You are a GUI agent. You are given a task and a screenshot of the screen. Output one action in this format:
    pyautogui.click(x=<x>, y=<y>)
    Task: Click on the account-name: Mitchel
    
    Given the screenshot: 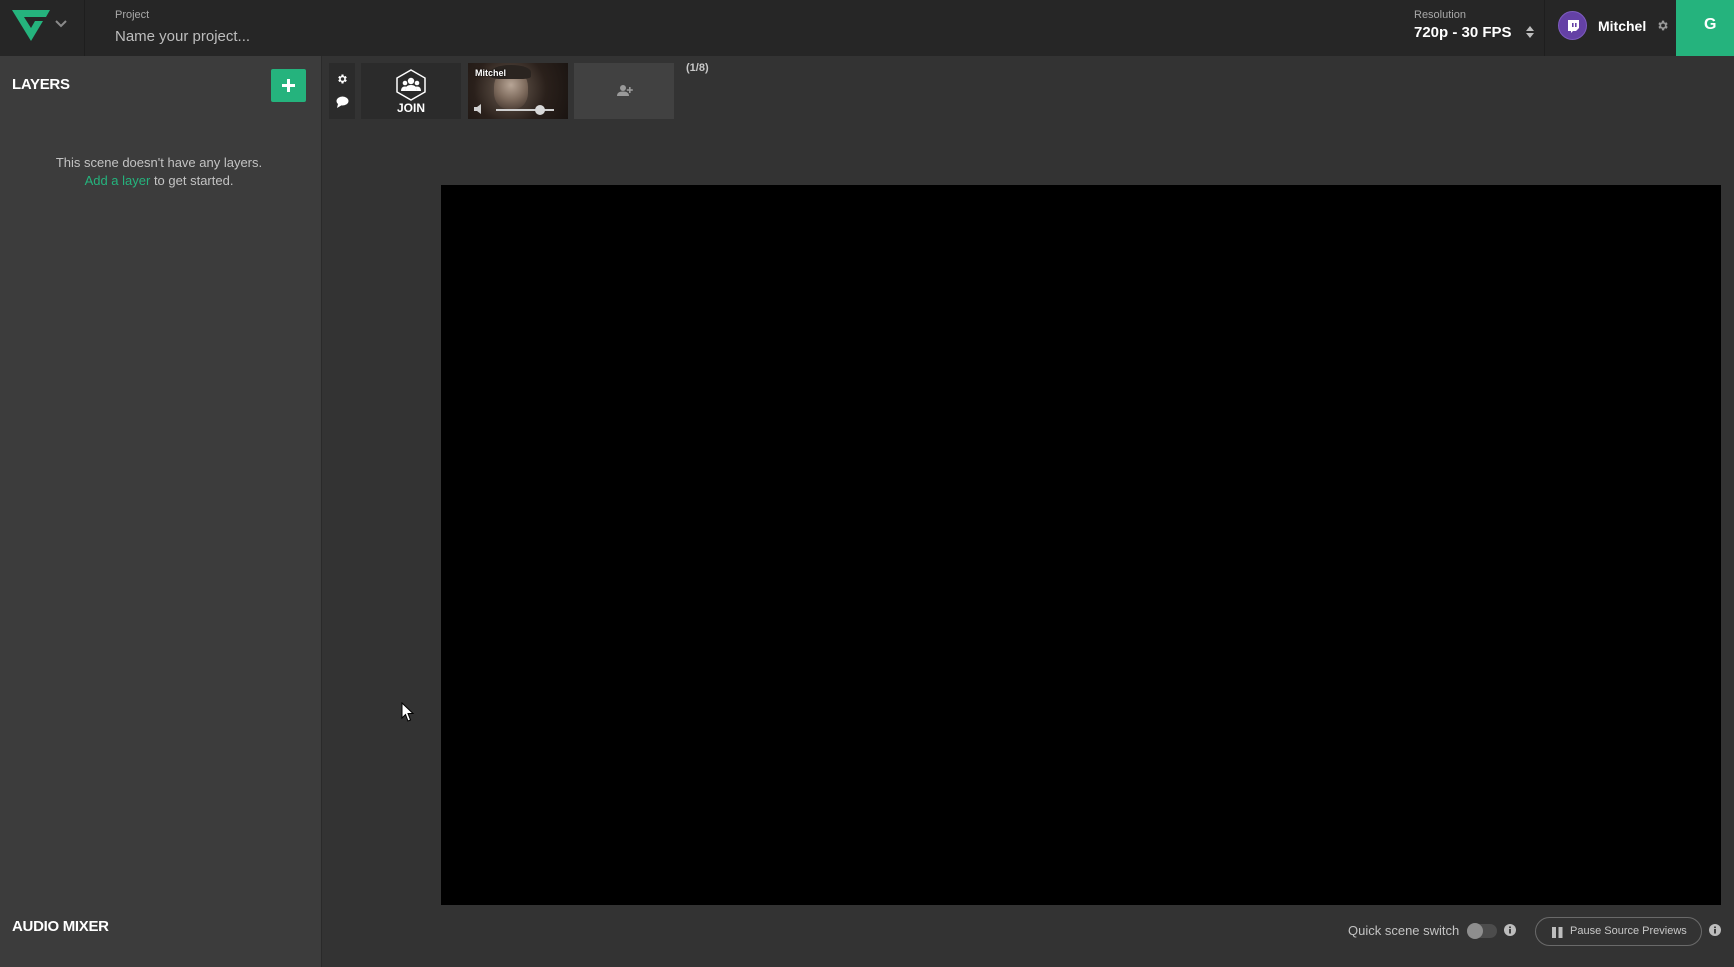 What is the action you would take?
    pyautogui.click(x=1622, y=26)
    